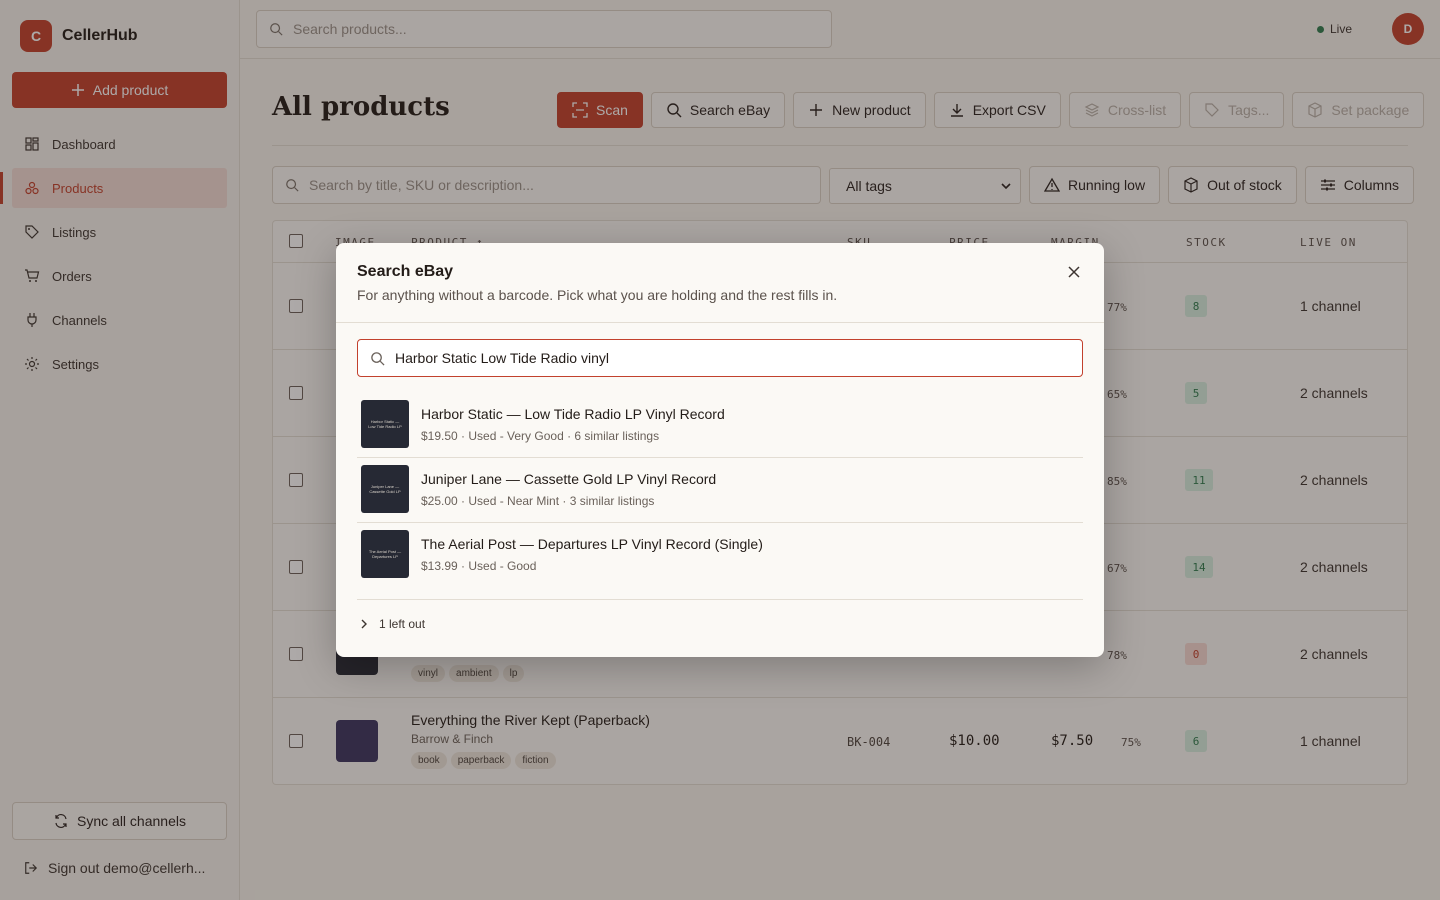  I want to click on result-thumbnail: Juniper Lane — Cassette Gold LP, so click(385, 489).